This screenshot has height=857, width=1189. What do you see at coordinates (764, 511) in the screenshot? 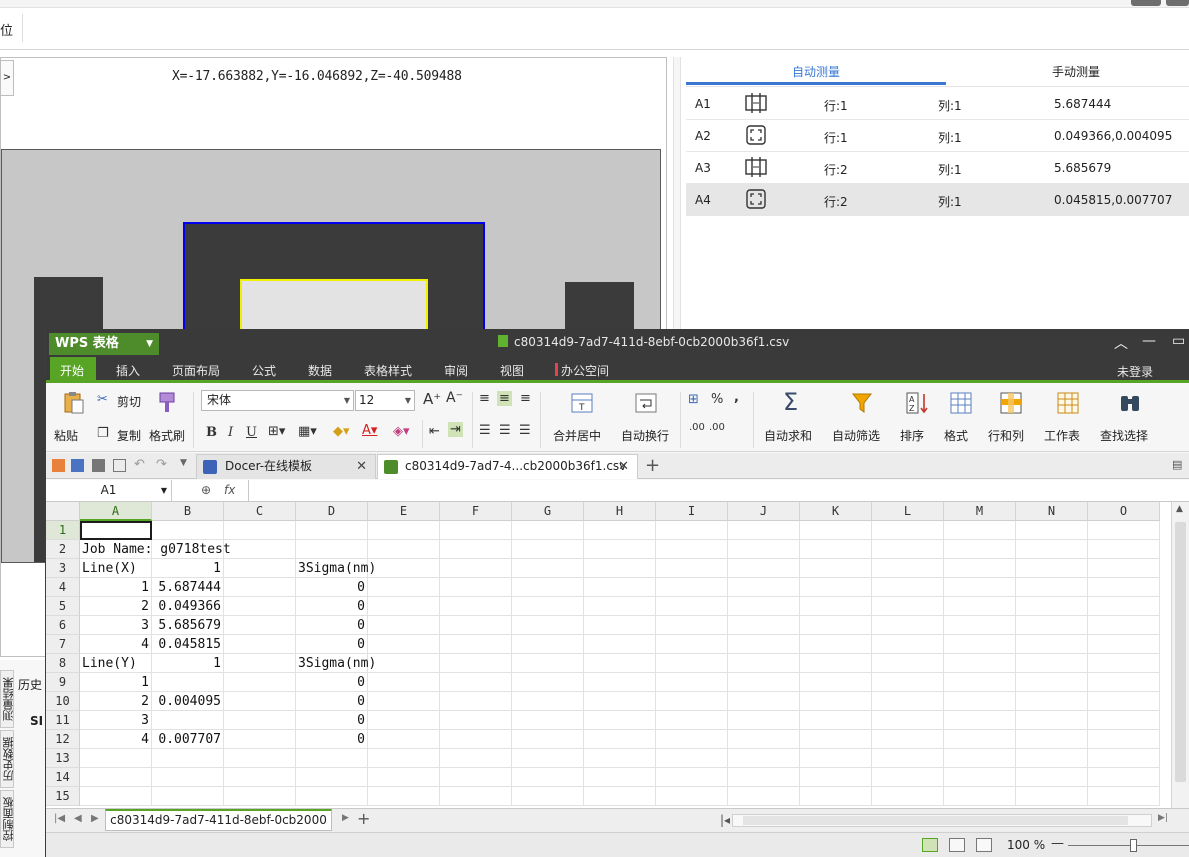
I see `column-header: J` at bounding box center [764, 511].